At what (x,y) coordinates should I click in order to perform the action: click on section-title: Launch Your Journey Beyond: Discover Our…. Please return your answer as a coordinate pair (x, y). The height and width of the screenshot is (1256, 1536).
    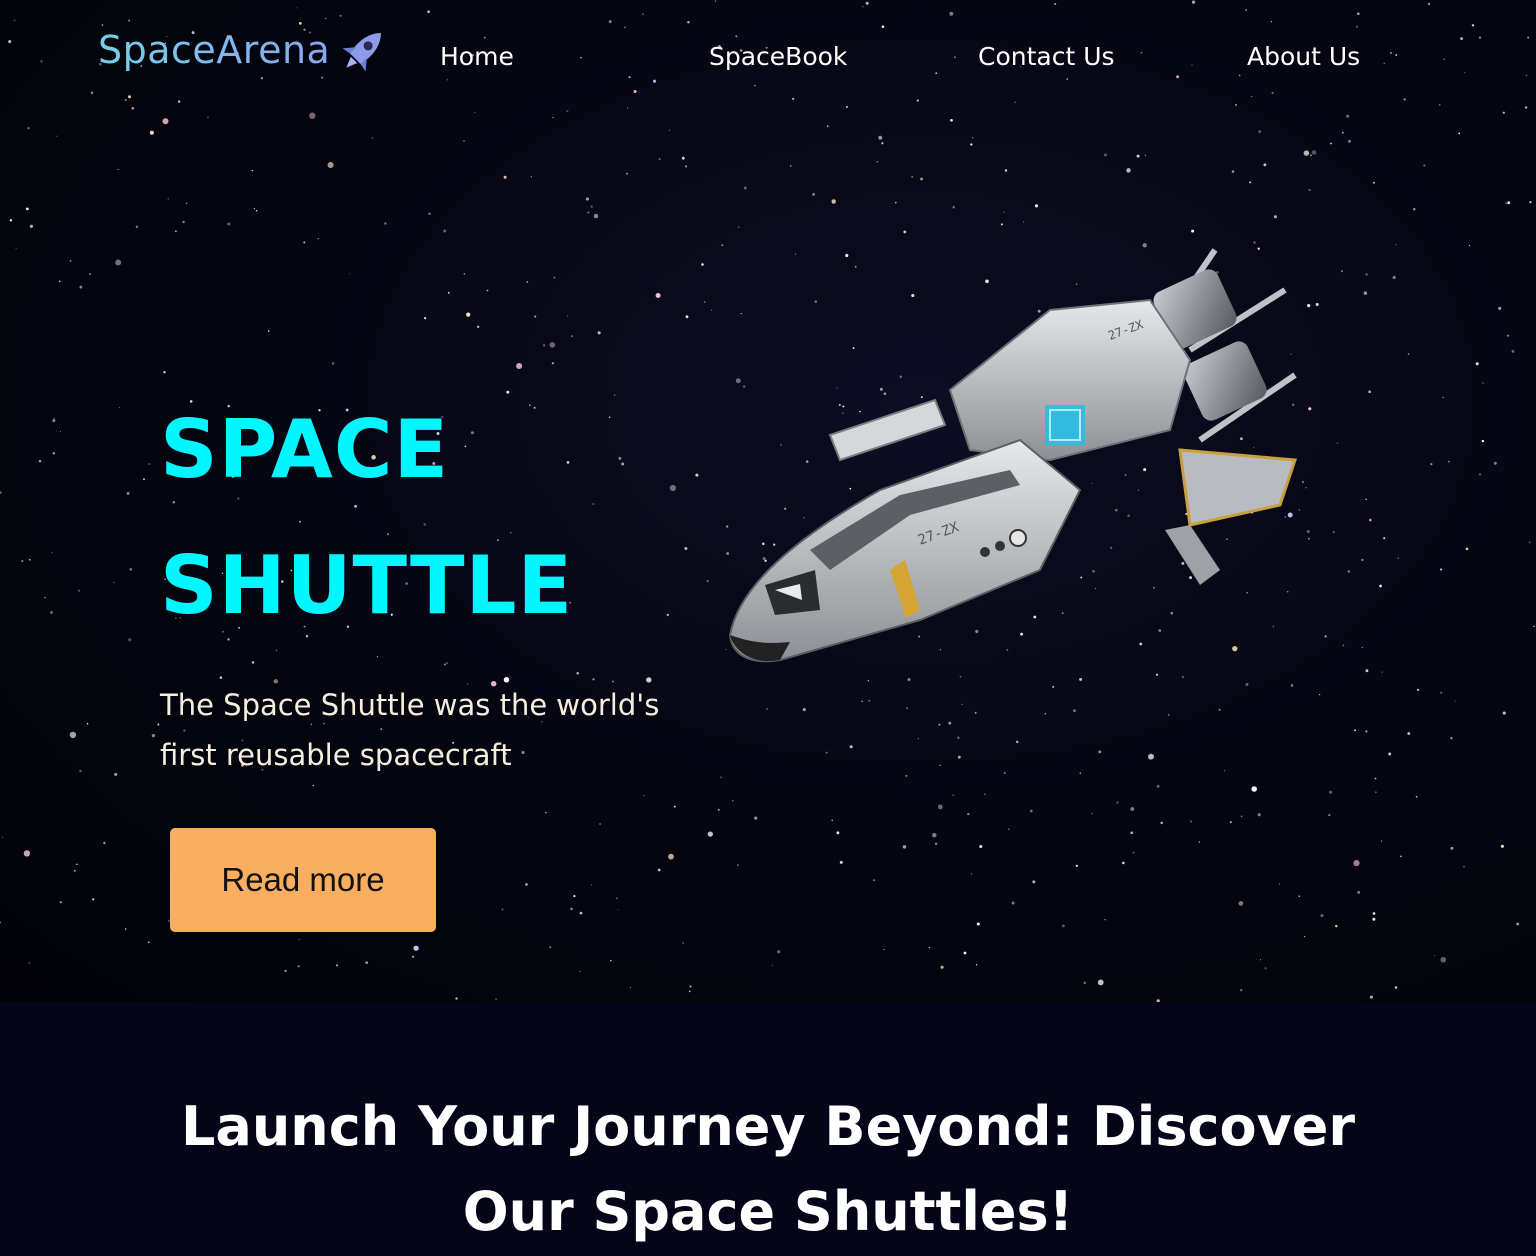
    Looking at the image, I should click on (768, 1169).